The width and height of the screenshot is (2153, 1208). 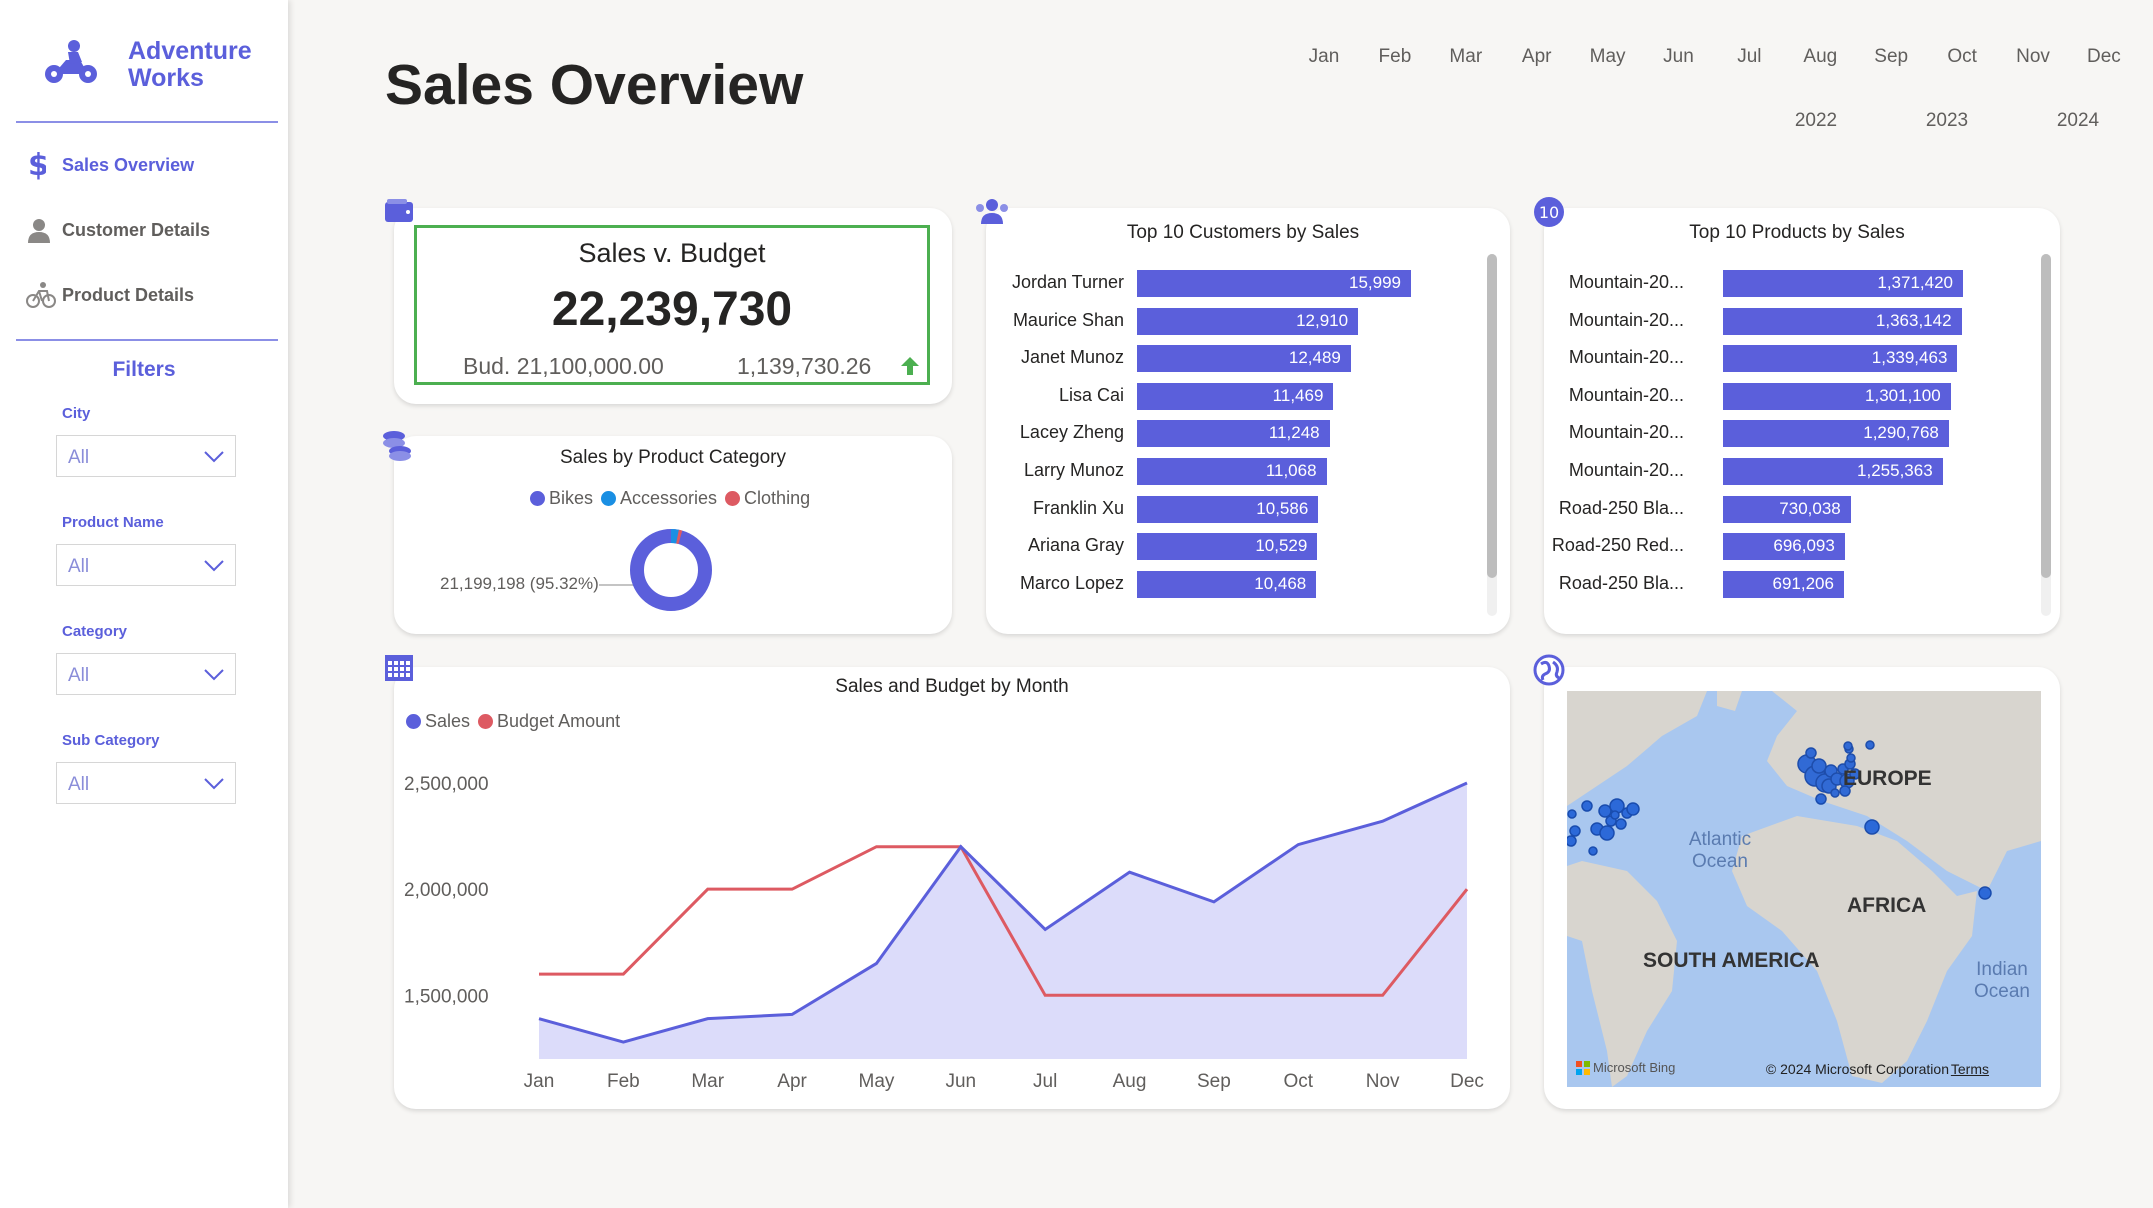 What do you see at coordinates (44, 230) in the screenshot?
I see `person-icon` at bounding box center [44, 230].